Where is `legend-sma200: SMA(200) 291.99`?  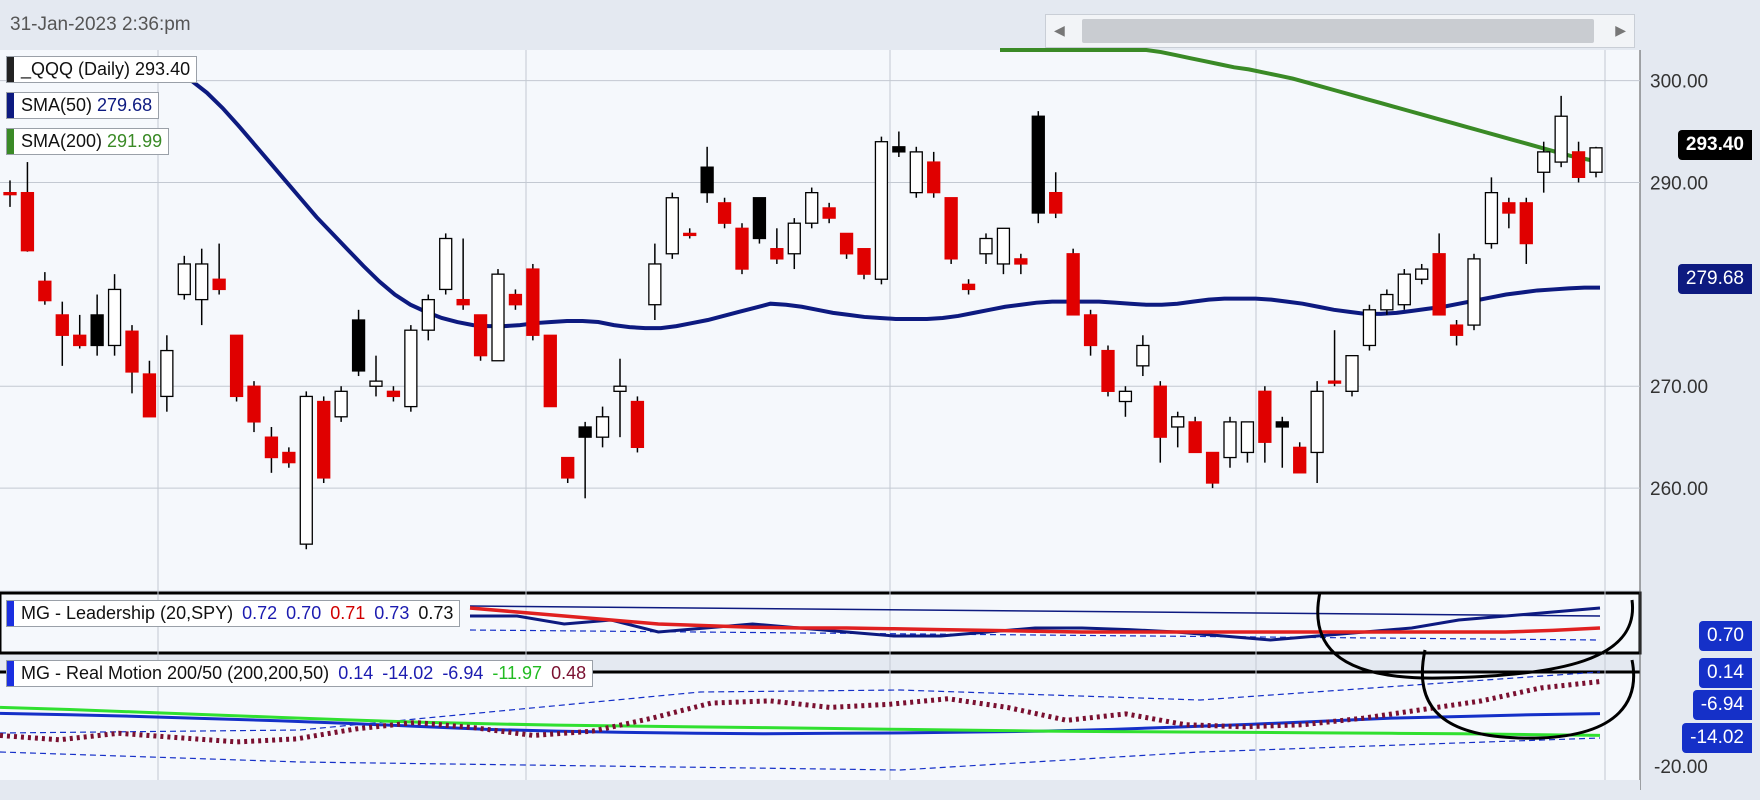 legend-sma200: SMA(200) 291.99 is located at coordinates (88, 141).